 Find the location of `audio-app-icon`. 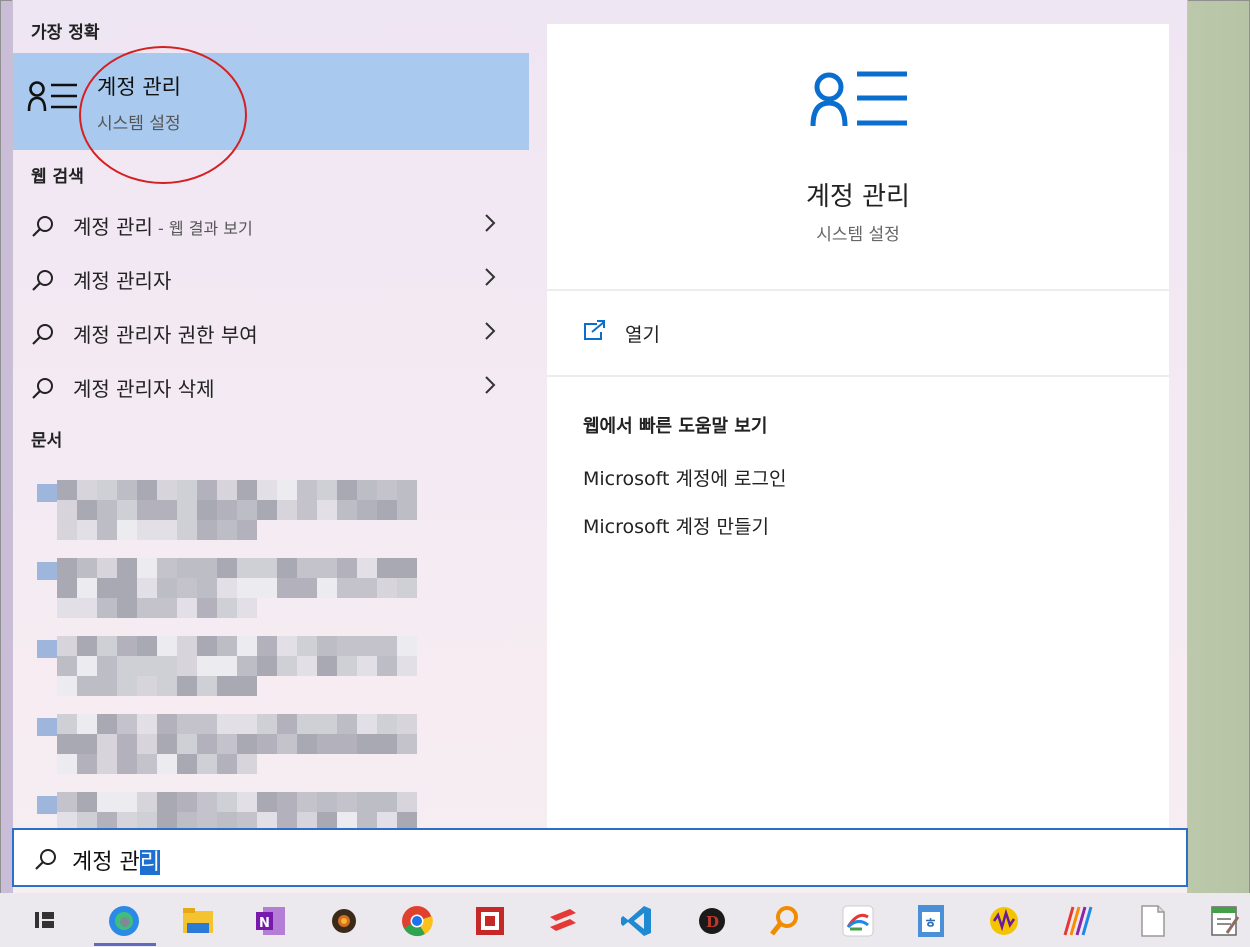

audio-app-icon is located at coordinates (1004, 921).